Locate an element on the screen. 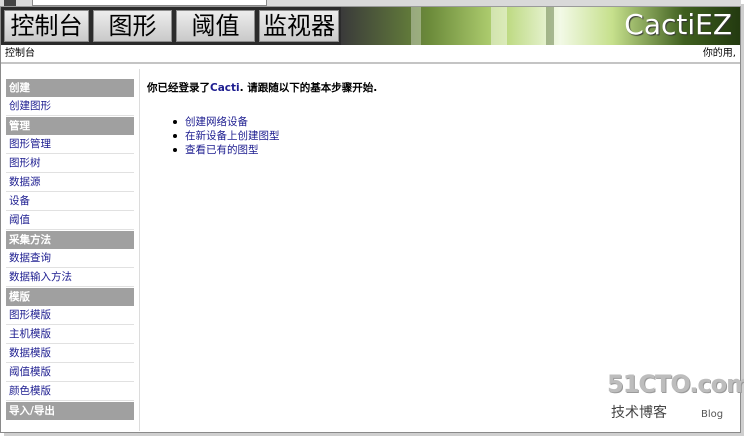 The height and width of the screenshot is (436, 744). sidebar-header-collection-methods: 采集方法 is located at coordinates (70, 240).